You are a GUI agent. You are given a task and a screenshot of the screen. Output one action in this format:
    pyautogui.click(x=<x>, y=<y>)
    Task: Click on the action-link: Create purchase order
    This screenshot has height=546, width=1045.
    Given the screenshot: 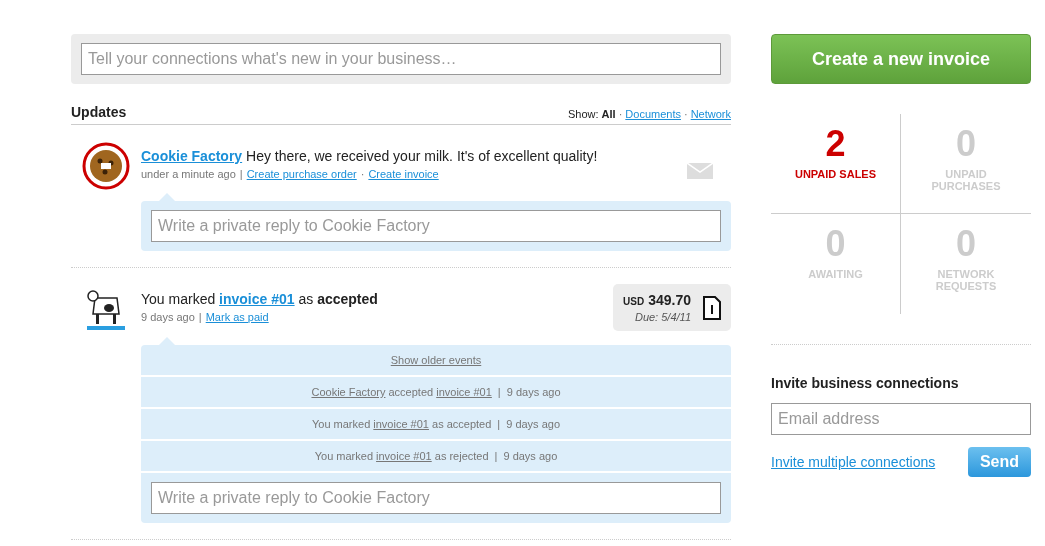 What is the action you would take?
    pyautogui.click(x=301, y=174)
    